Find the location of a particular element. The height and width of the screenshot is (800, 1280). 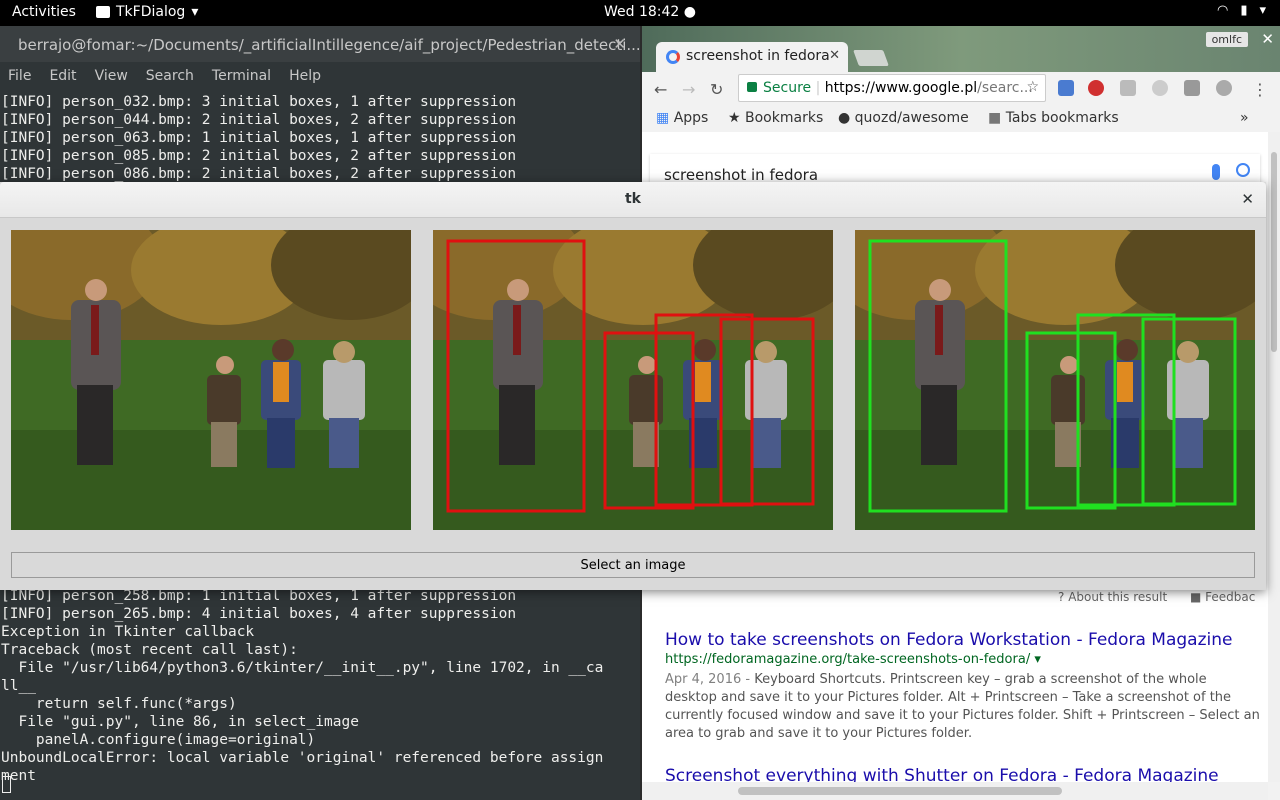

bookmark-label: Bookmarks is located at coordinates (784, 118).